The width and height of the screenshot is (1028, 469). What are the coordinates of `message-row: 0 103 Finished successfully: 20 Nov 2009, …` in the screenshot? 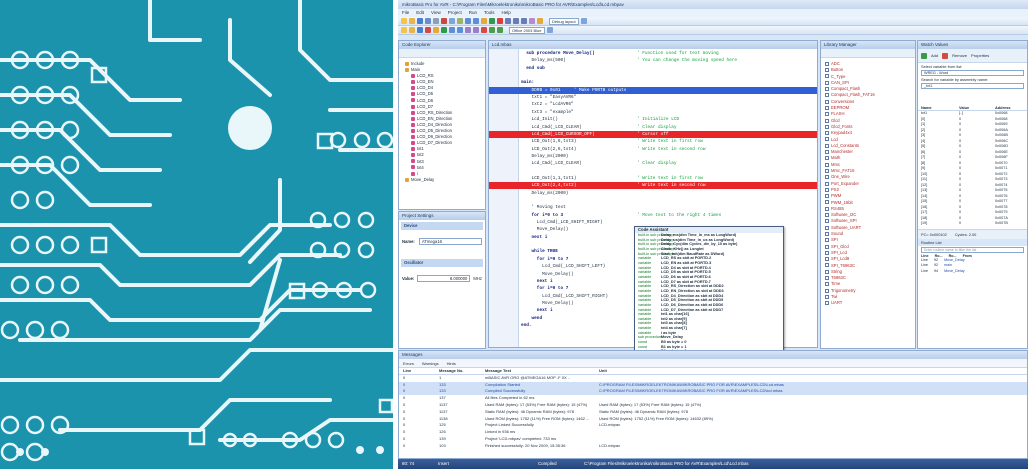 It's located at (713, 446).